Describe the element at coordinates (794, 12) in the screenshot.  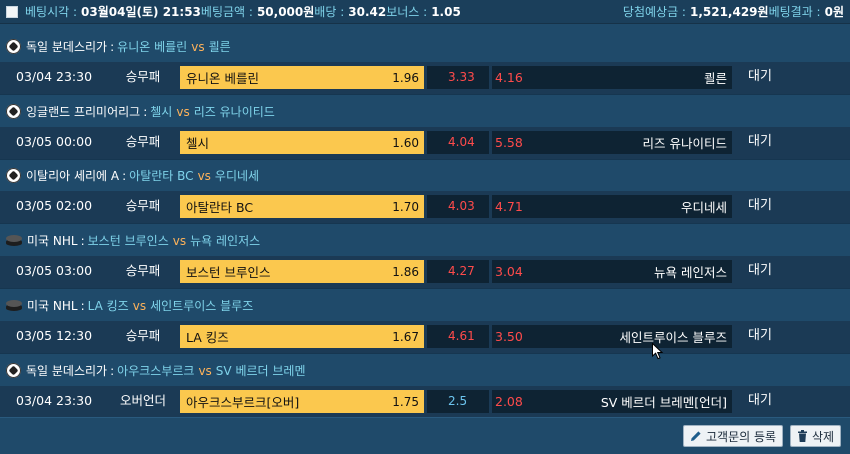
I see `bet-result-label: 베팅결과 :` at that location.